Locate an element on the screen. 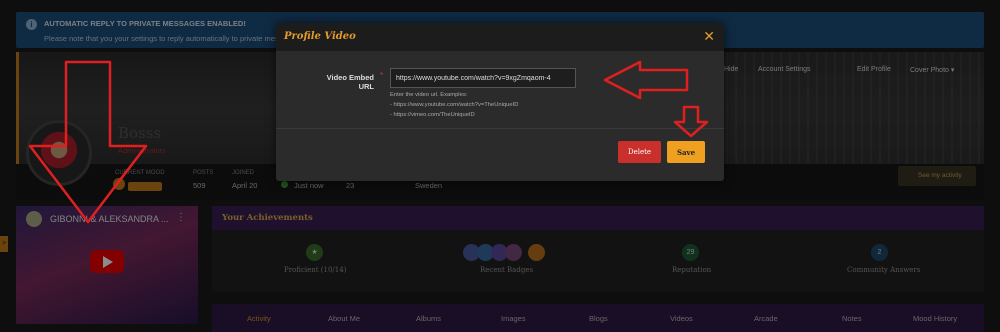 The width and height of the screenshot is (1000, 332). left-arrow-annotation is located at coordinates (646, 80).